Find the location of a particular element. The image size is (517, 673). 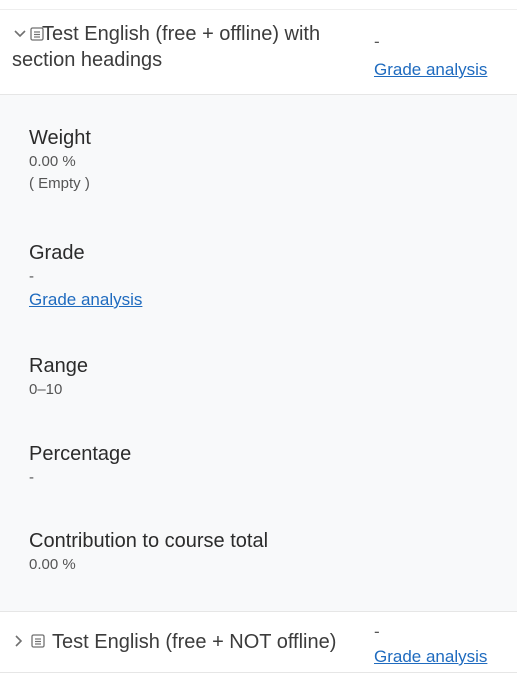

weight-field: Weight 0.00 % ( Empty ) is located at coordinates (60, 160).